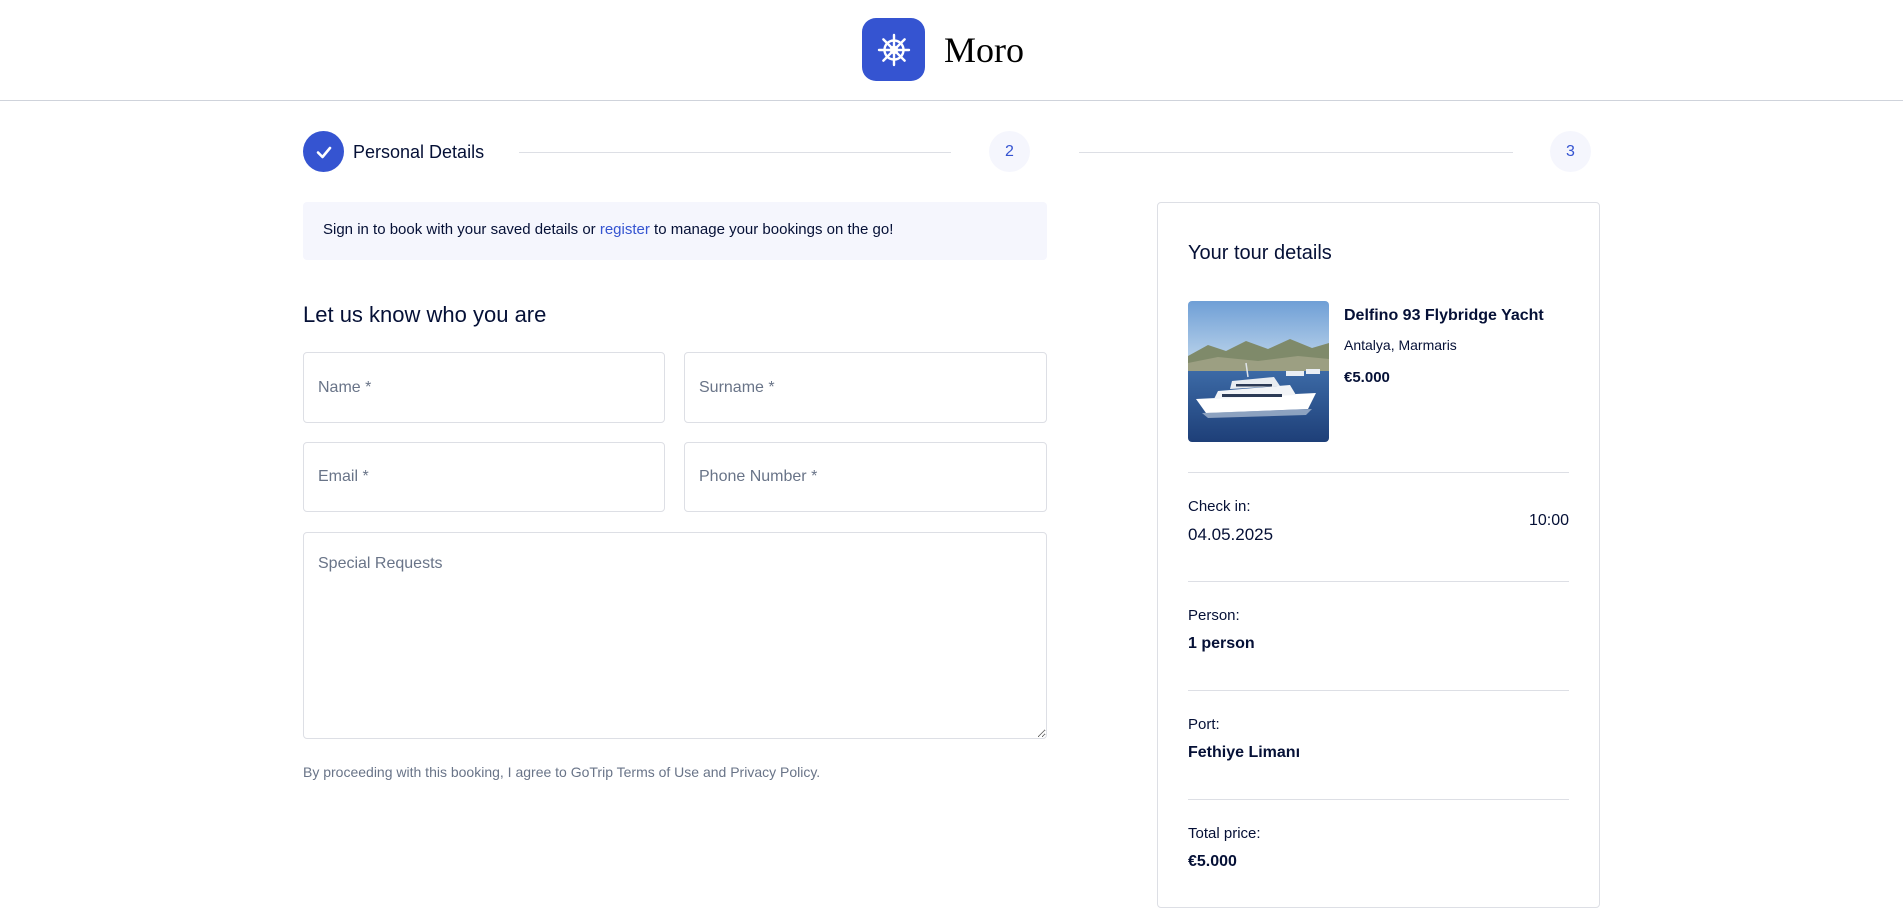 The height and width of the screenshot is (916, 1903). I want to click on person-value: 1 person, so click(1221, 643).